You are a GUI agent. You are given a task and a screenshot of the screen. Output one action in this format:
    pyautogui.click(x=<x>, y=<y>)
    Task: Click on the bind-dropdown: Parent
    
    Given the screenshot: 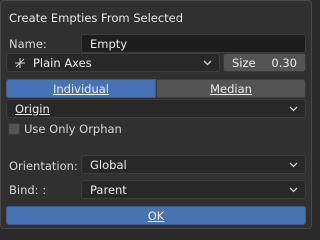 What is the action you would take?
    pyautogui.click(x=193, y=189)
    